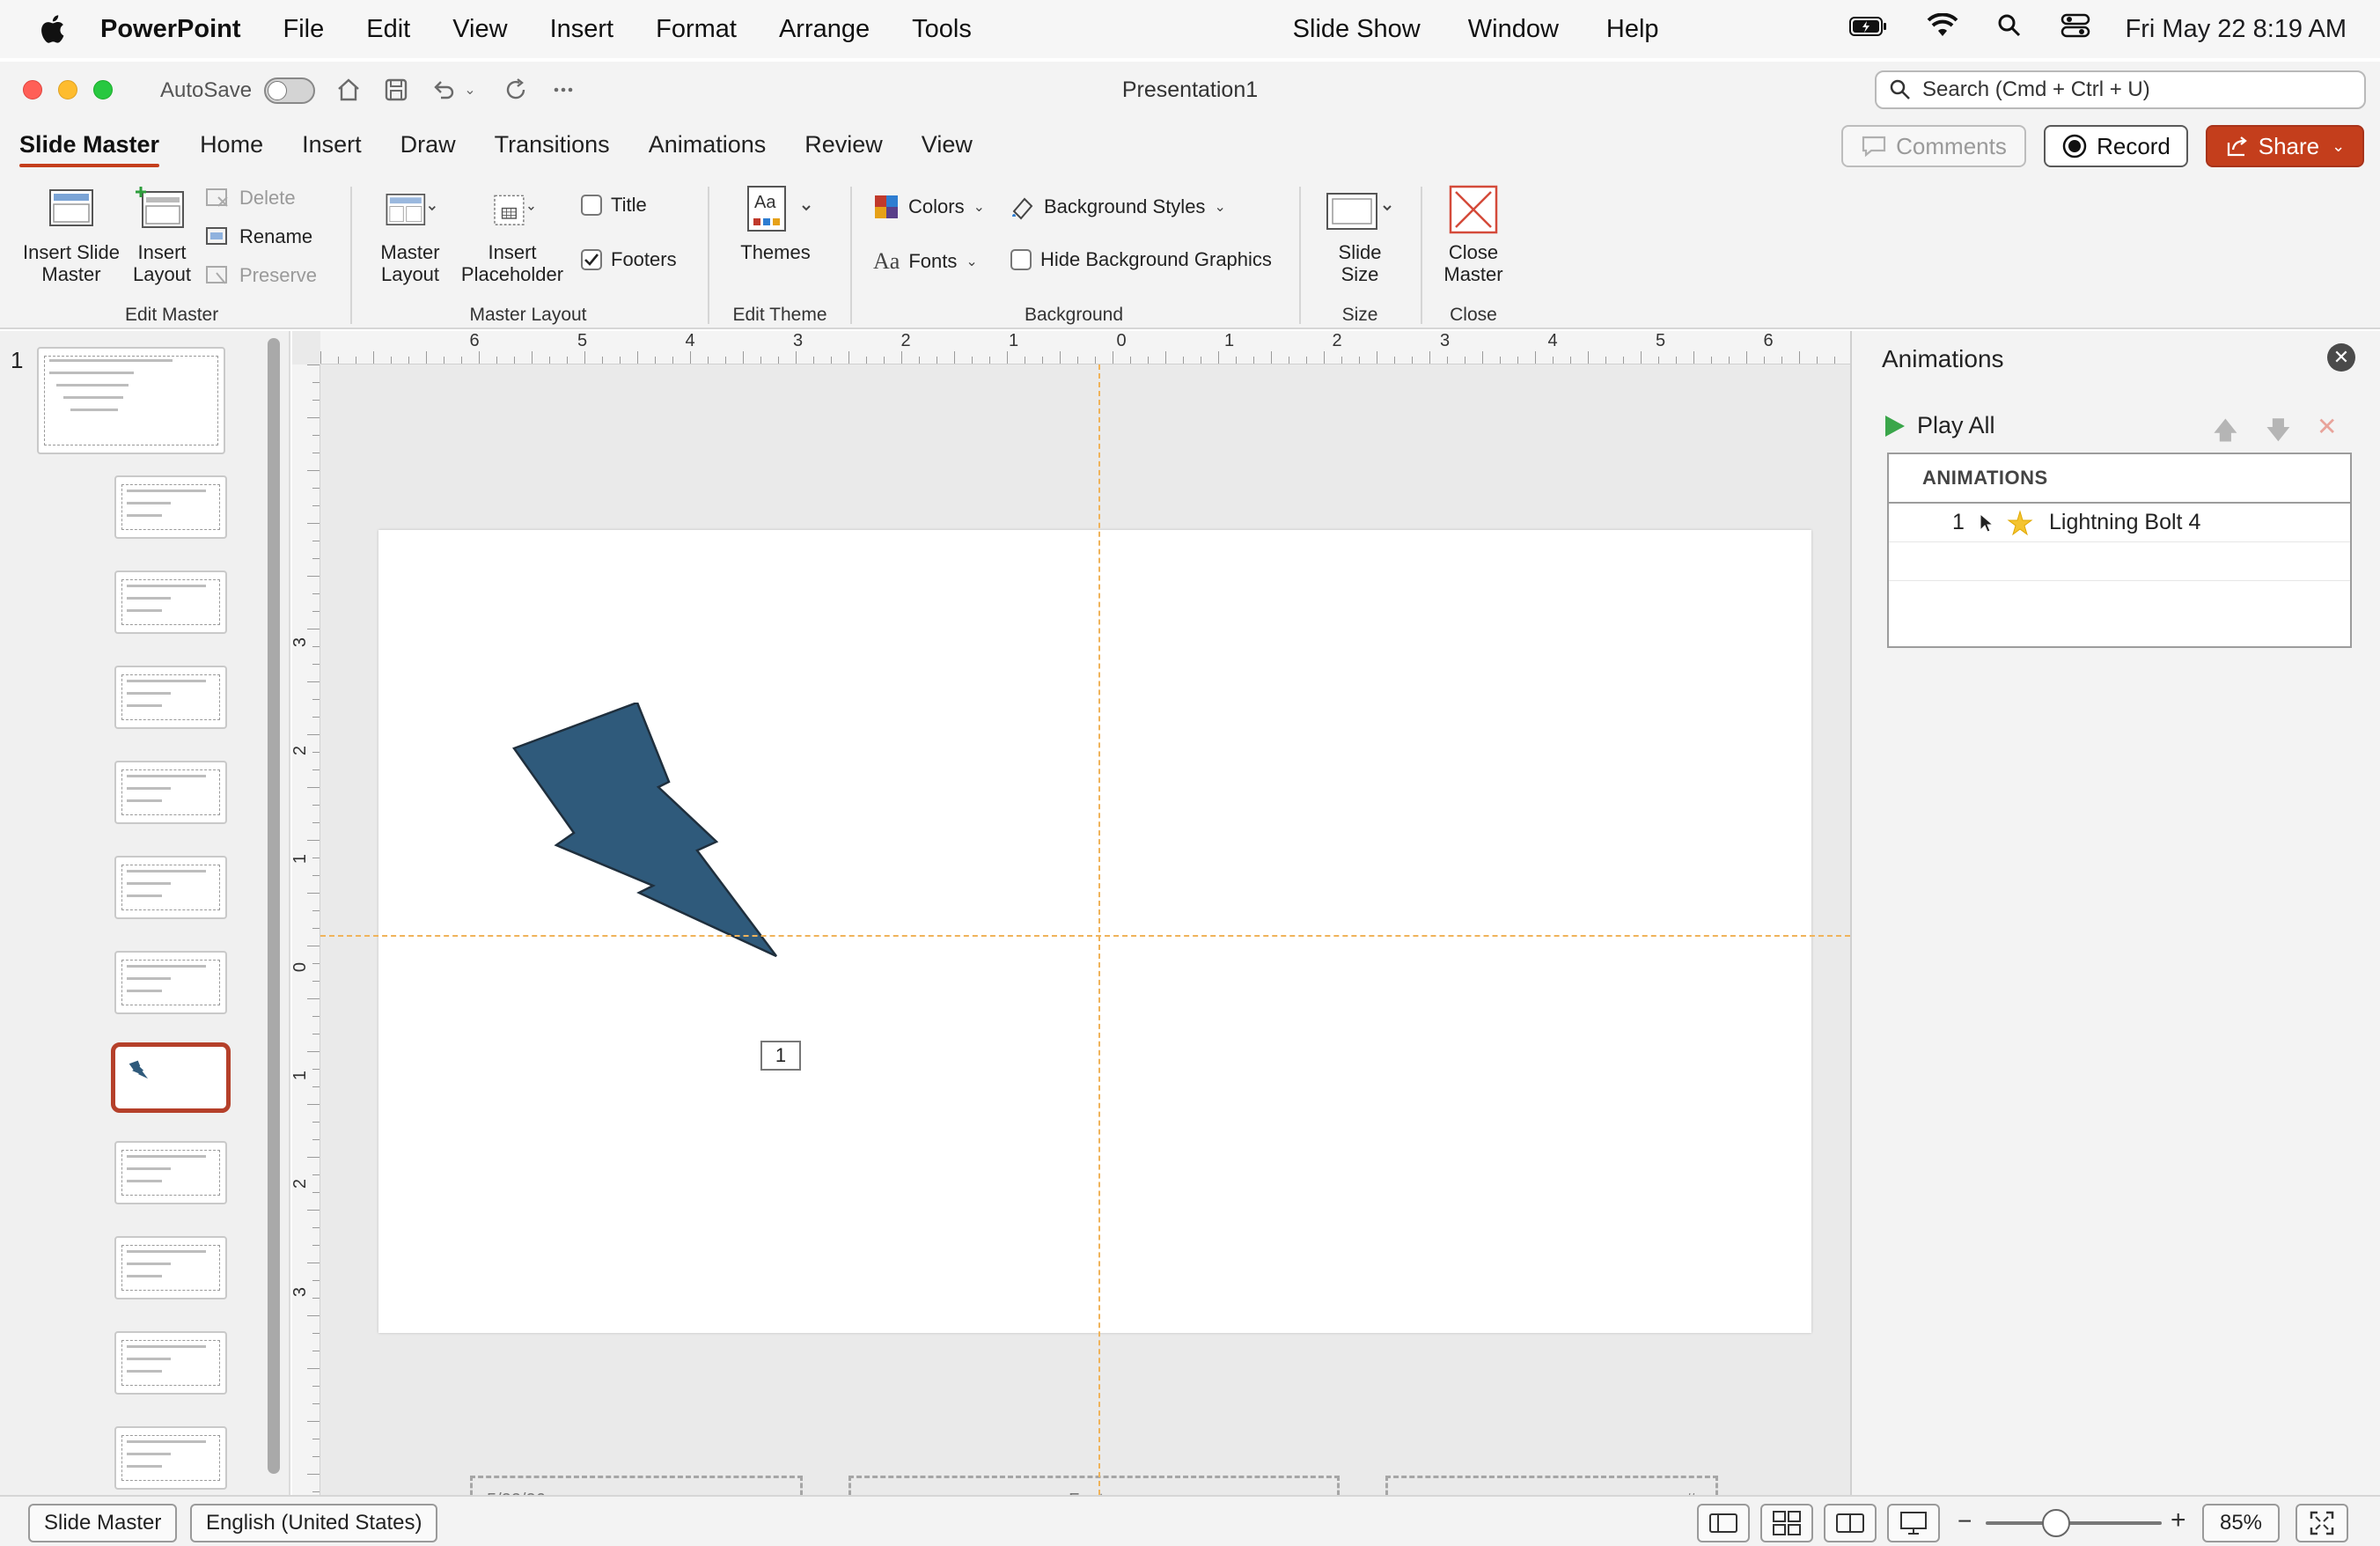 This screenshot has height=1546, width=2380. What do you see at coordinates (1913, 1523) in the screenshot?
I see `slide-show-button` at bounding box center [1913, 1523].